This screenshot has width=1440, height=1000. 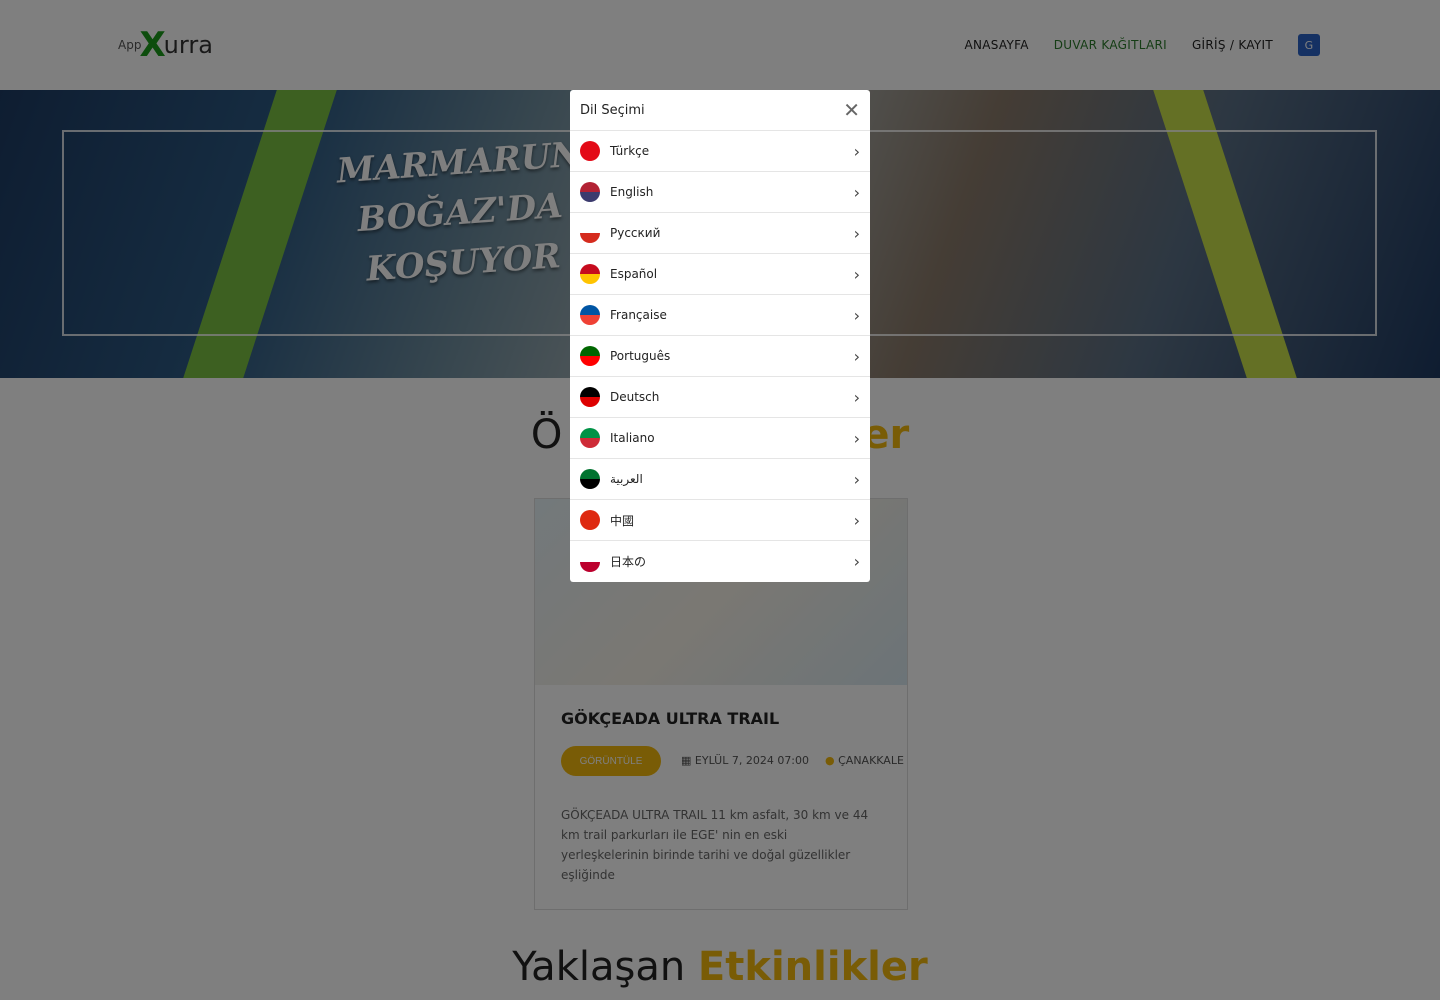 What do you see at coordinates (720, 520) in the screenshot?
I see `language-option: 中國 ›` at bounding box center [720, 520].